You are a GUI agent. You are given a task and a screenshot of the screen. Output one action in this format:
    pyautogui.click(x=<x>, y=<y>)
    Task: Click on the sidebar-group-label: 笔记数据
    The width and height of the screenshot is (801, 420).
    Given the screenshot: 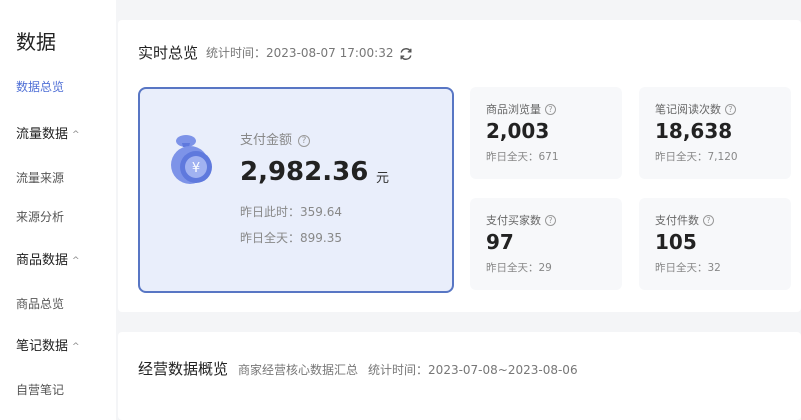 What is the action you would take?
    pyautogui.click(x=42, y=346)
    